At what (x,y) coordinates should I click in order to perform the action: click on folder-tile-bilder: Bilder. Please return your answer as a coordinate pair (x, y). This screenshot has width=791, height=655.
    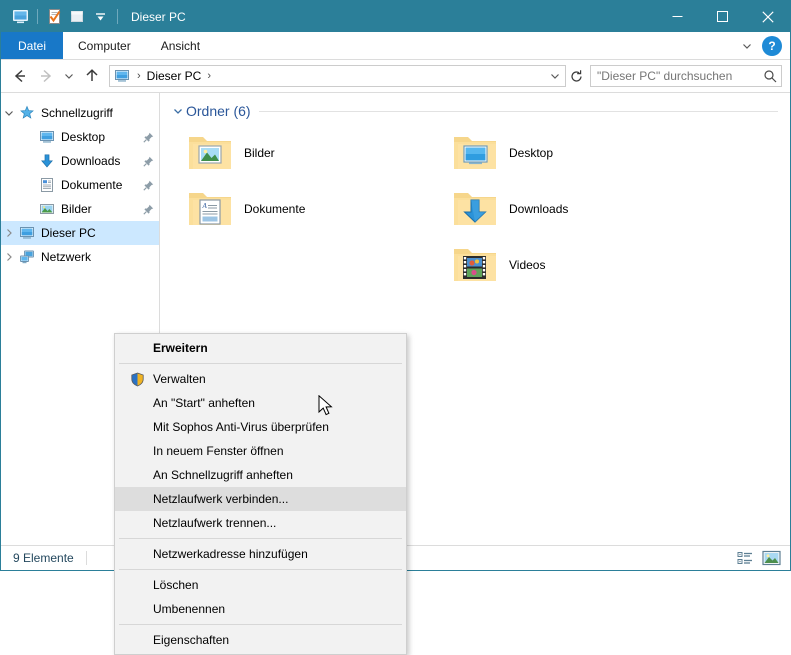
    Looking at the image, I should click on (312, 153).